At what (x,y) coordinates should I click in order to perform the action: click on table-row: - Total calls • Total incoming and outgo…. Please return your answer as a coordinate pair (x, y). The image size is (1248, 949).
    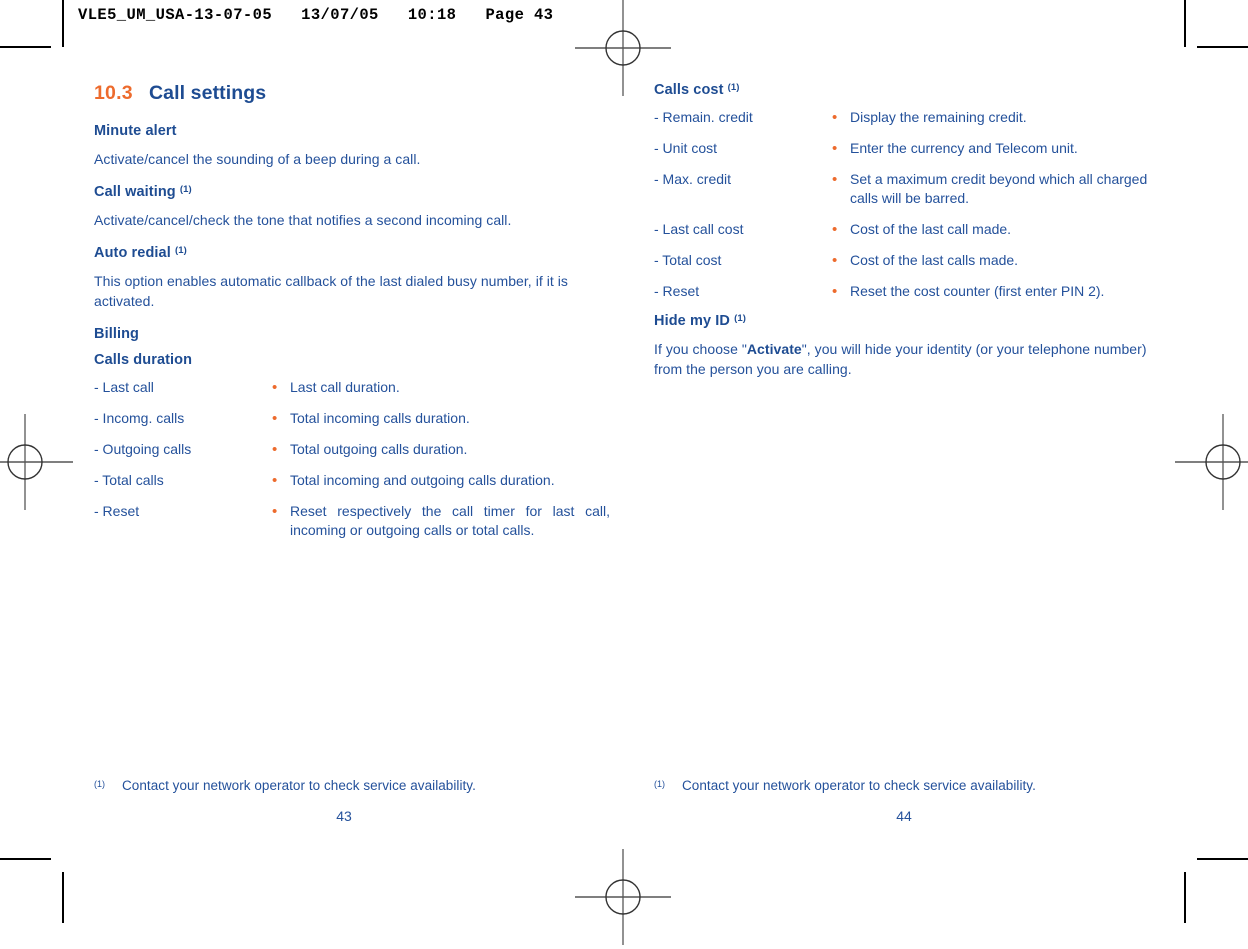
    Looking at the image, I should click on (352, 486).